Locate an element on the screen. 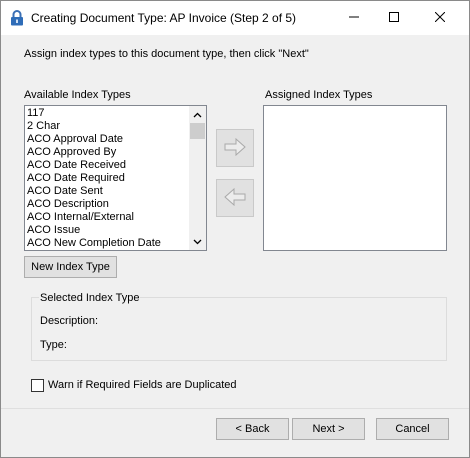  chevron-down-icon is located at coordinates (197, 242).